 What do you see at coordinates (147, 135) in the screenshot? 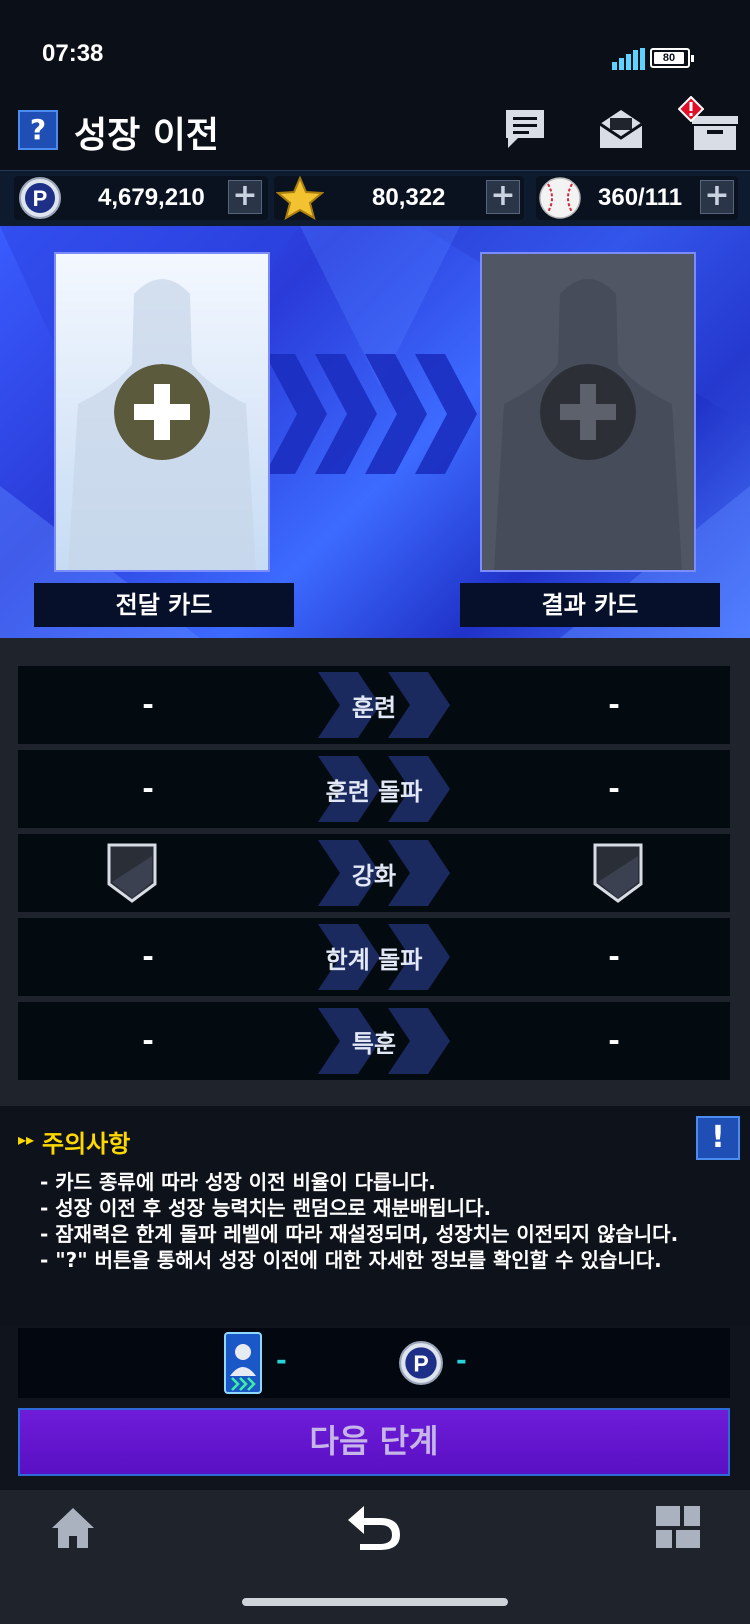
I see `page-title: 성장 이전` at bounding box center [147, 135].